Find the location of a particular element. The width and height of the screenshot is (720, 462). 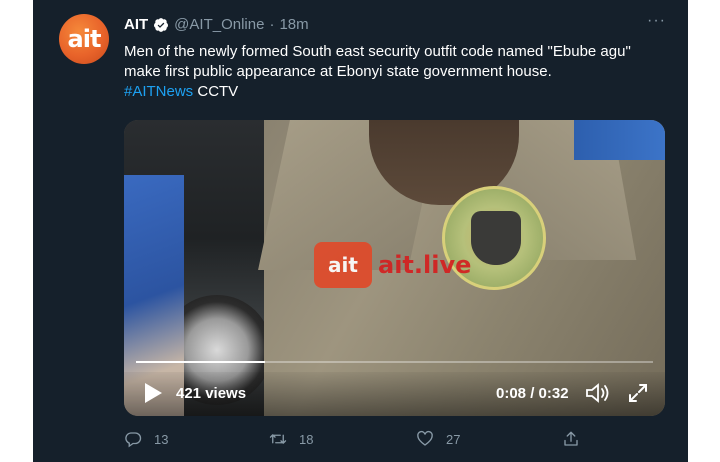

view-count: 421 views is located at coordinates (211, 393).